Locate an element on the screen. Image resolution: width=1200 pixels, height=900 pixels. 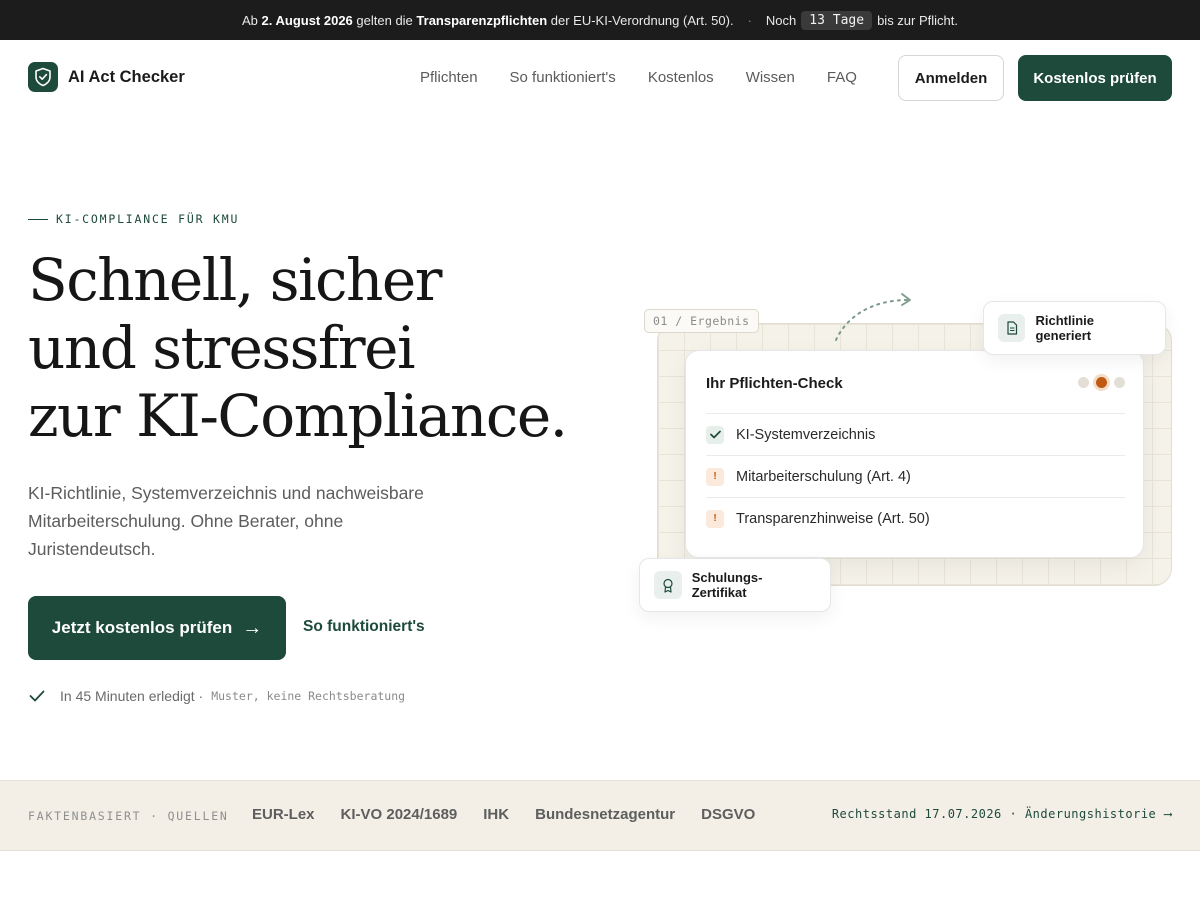
certificate-chip-label: Schulungs-Zertifikat is located at coordinates (727, 585).